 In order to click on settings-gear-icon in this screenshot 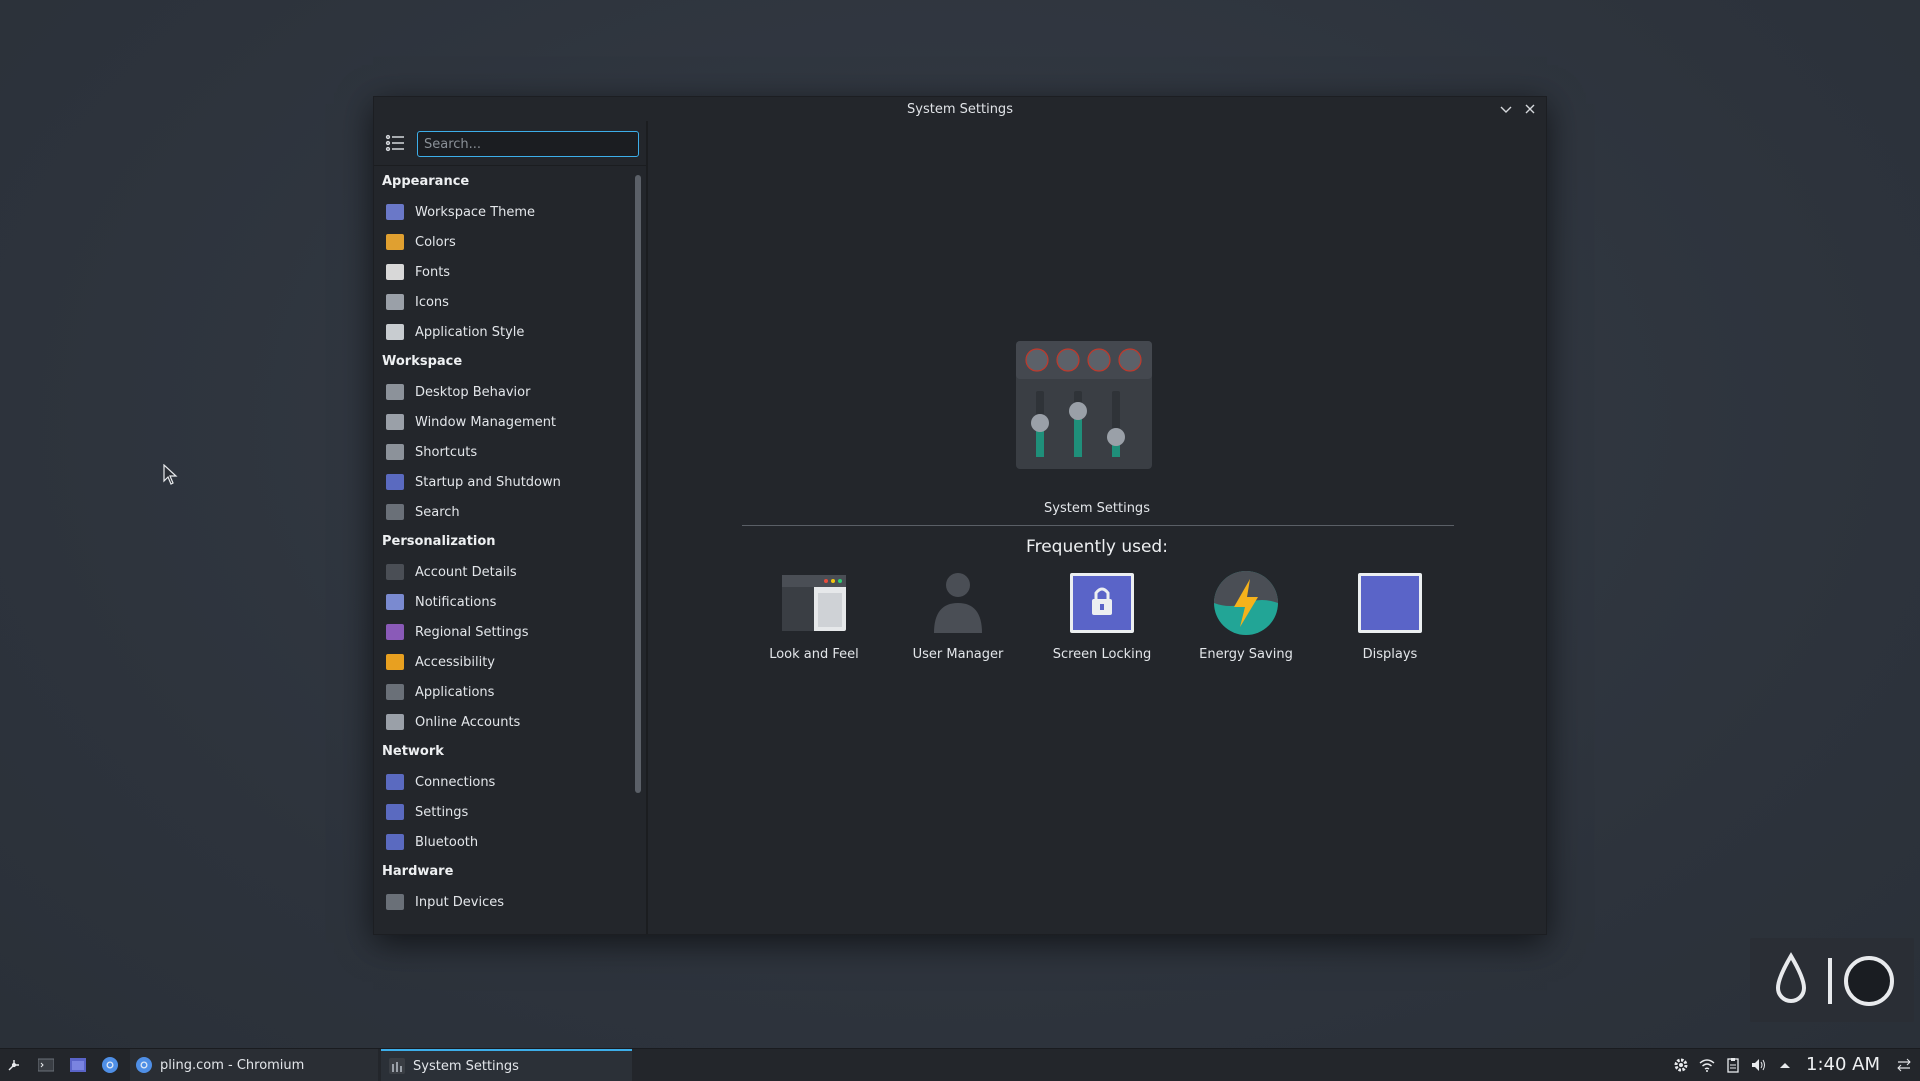, I will do `click(1681, 1065)`.